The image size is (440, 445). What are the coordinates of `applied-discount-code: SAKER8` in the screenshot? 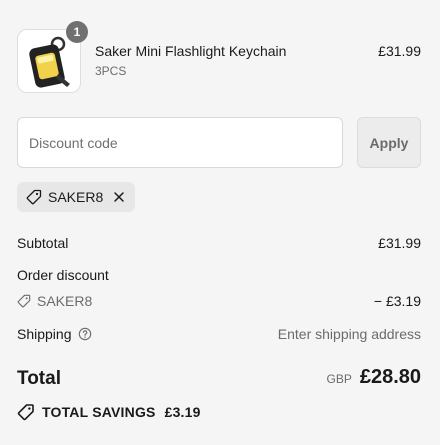 It's located at (76, 197).